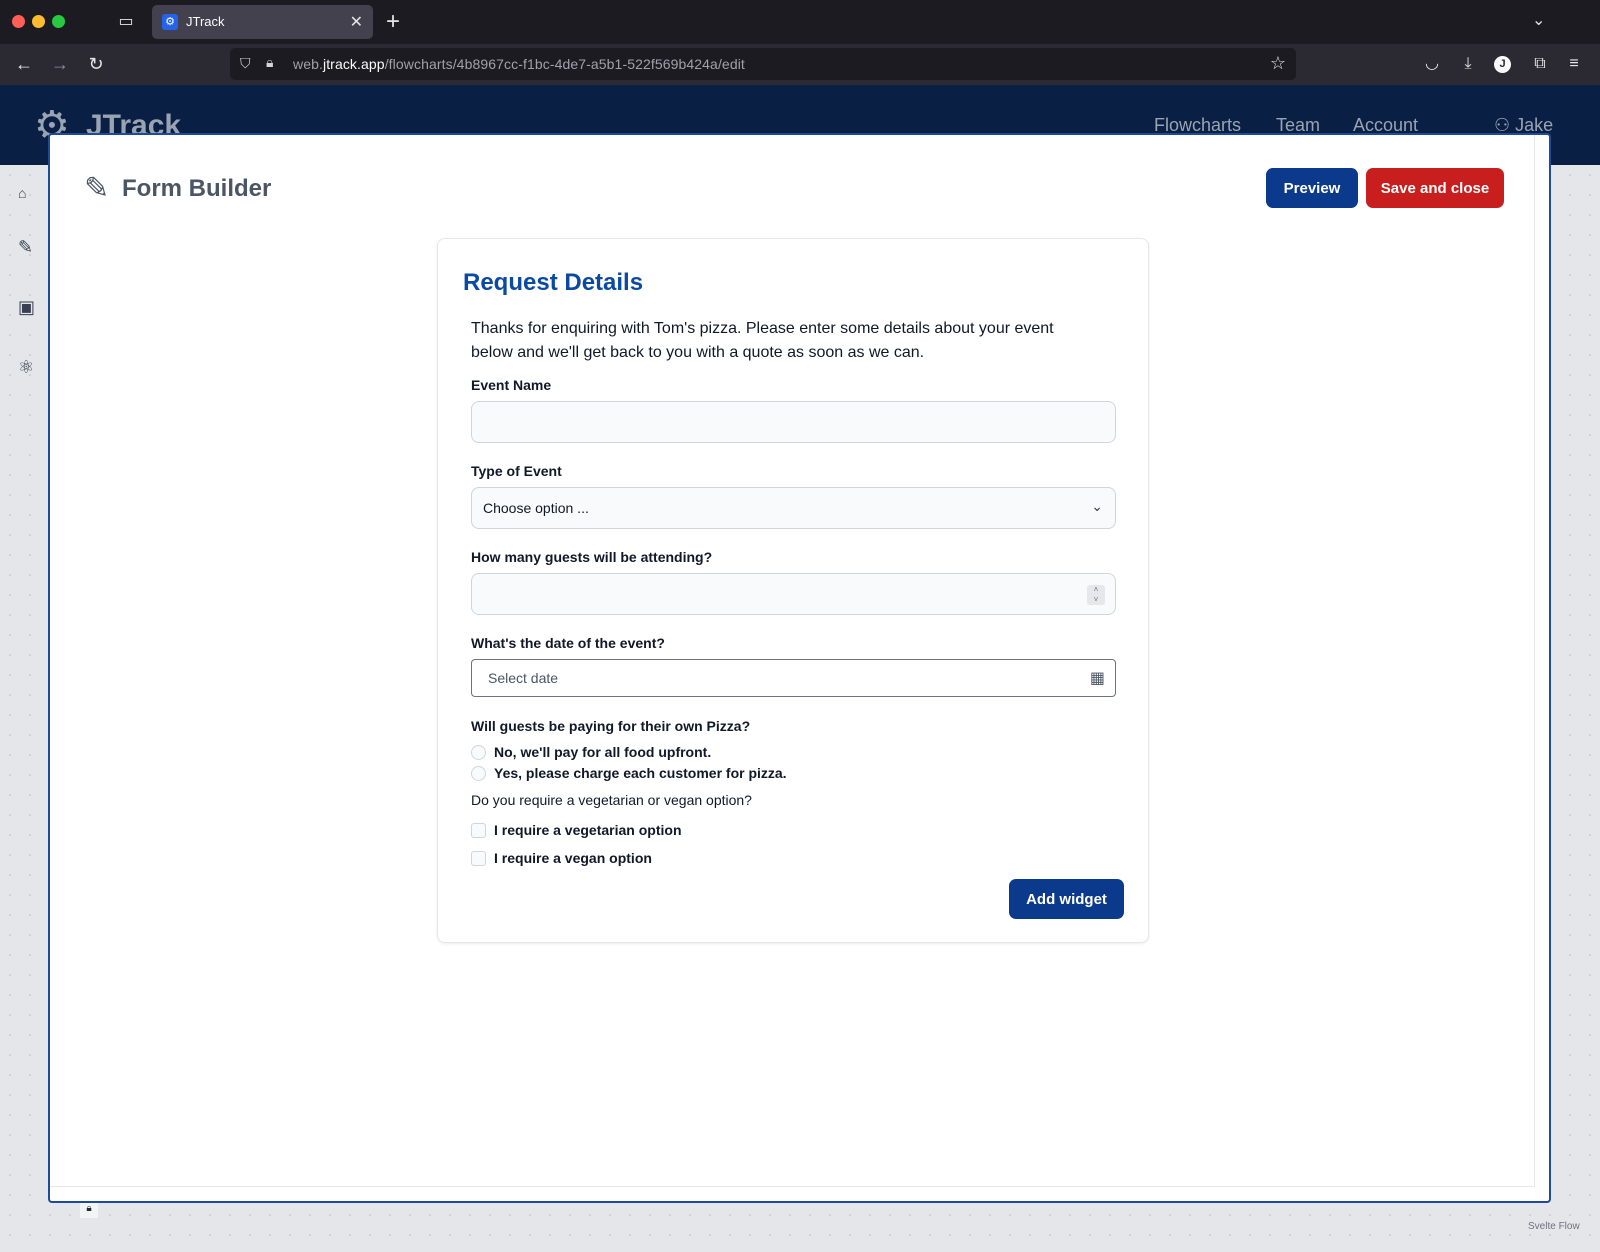  I want to click on event-name-input, so click(793, 422).